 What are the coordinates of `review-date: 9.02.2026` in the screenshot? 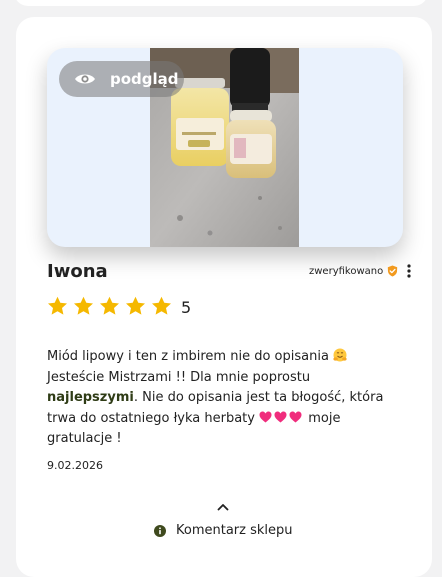 It's located at (75, 465).